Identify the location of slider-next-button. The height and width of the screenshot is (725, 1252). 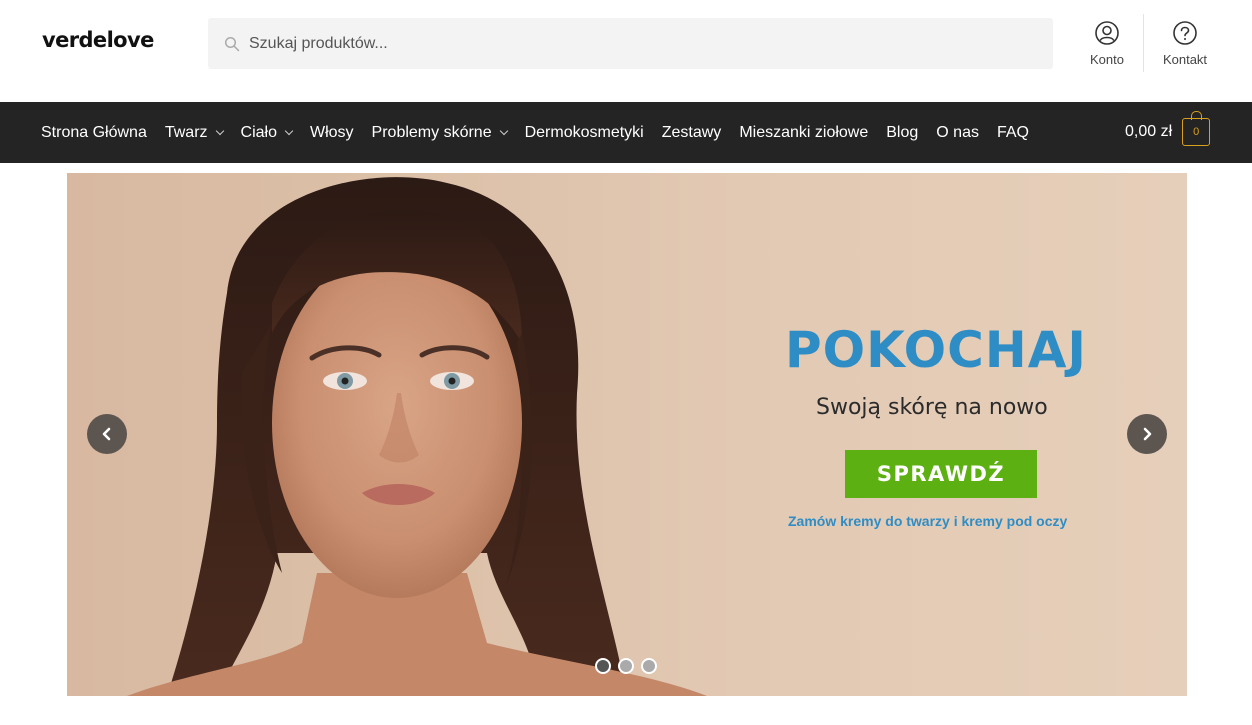
(1147, 434).